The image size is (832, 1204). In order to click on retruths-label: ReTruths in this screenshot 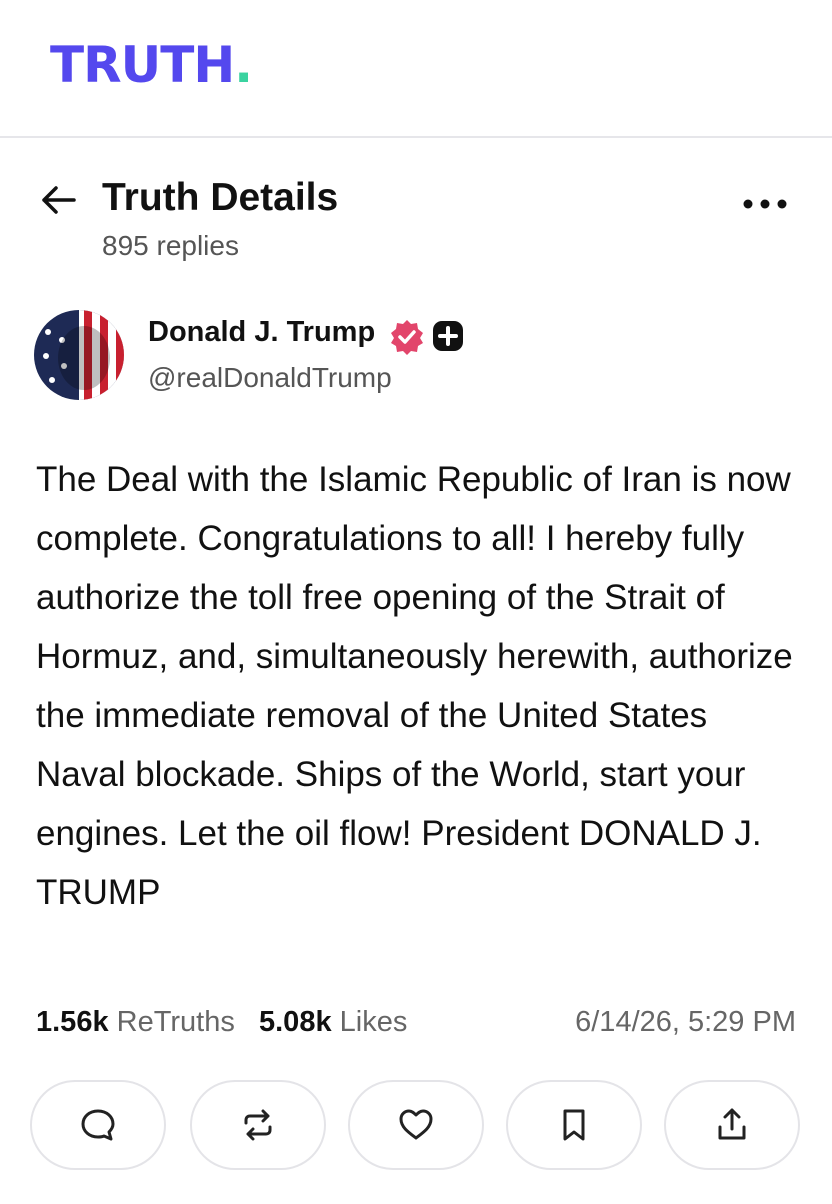, I will do `click(175, 1022)`.